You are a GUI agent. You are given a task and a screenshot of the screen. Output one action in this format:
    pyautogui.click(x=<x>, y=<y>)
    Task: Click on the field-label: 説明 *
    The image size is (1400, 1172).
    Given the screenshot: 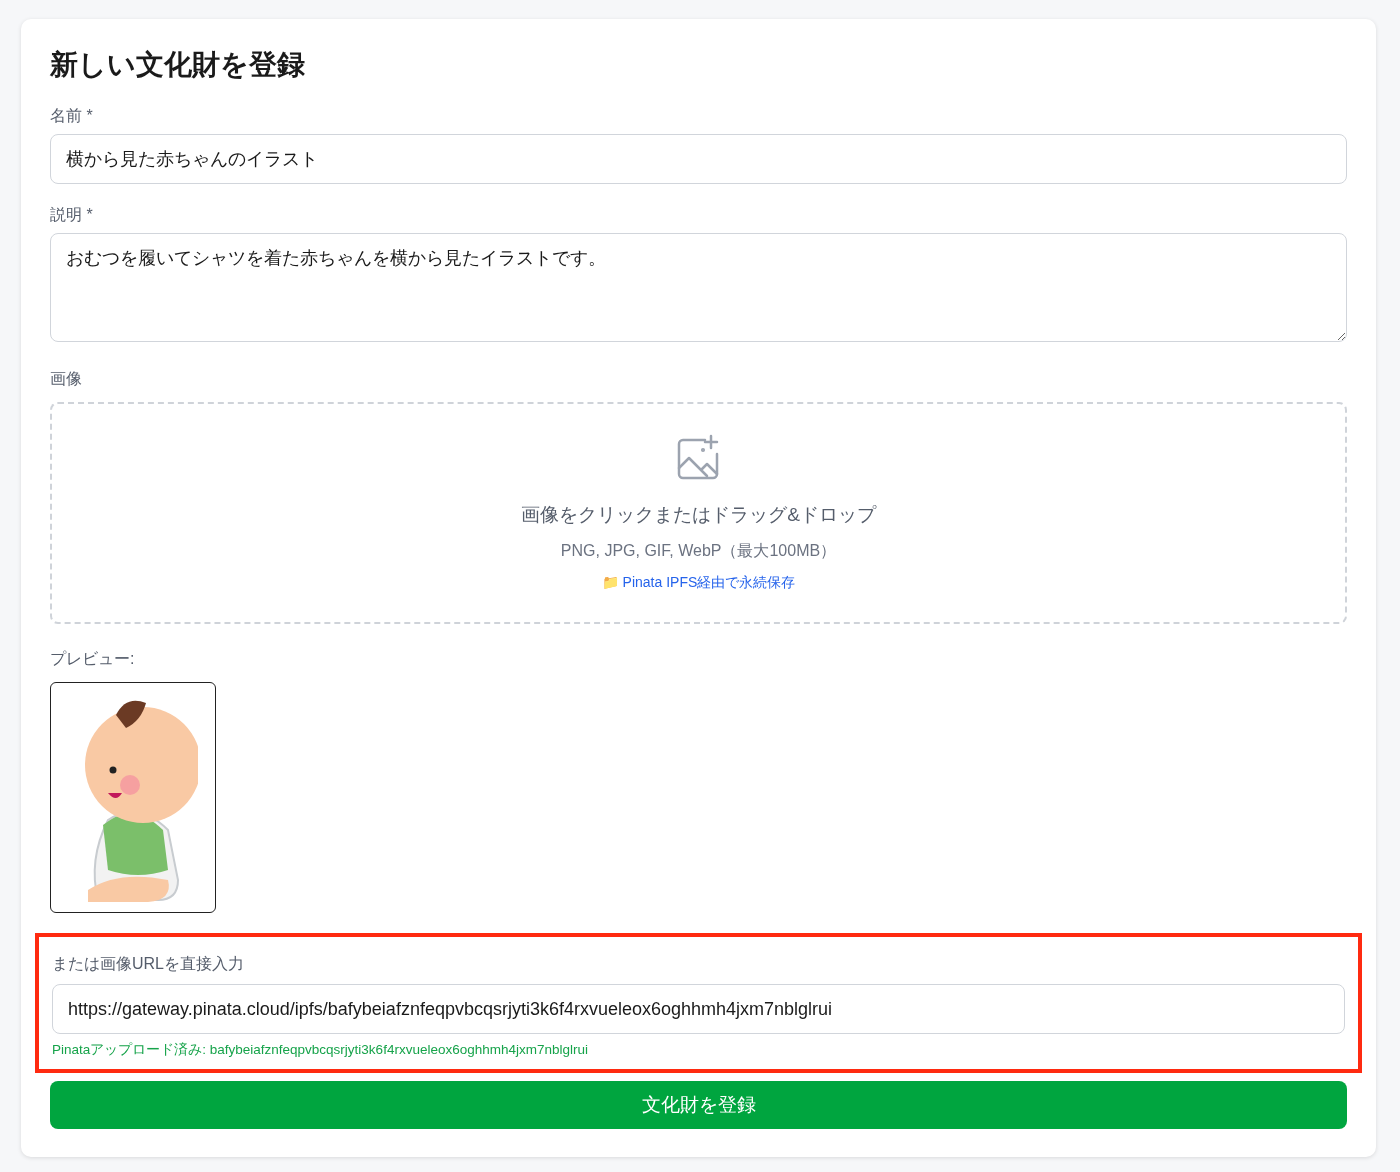 What is the action you would take?
    pyautogui.click(x=72, y=215)
    